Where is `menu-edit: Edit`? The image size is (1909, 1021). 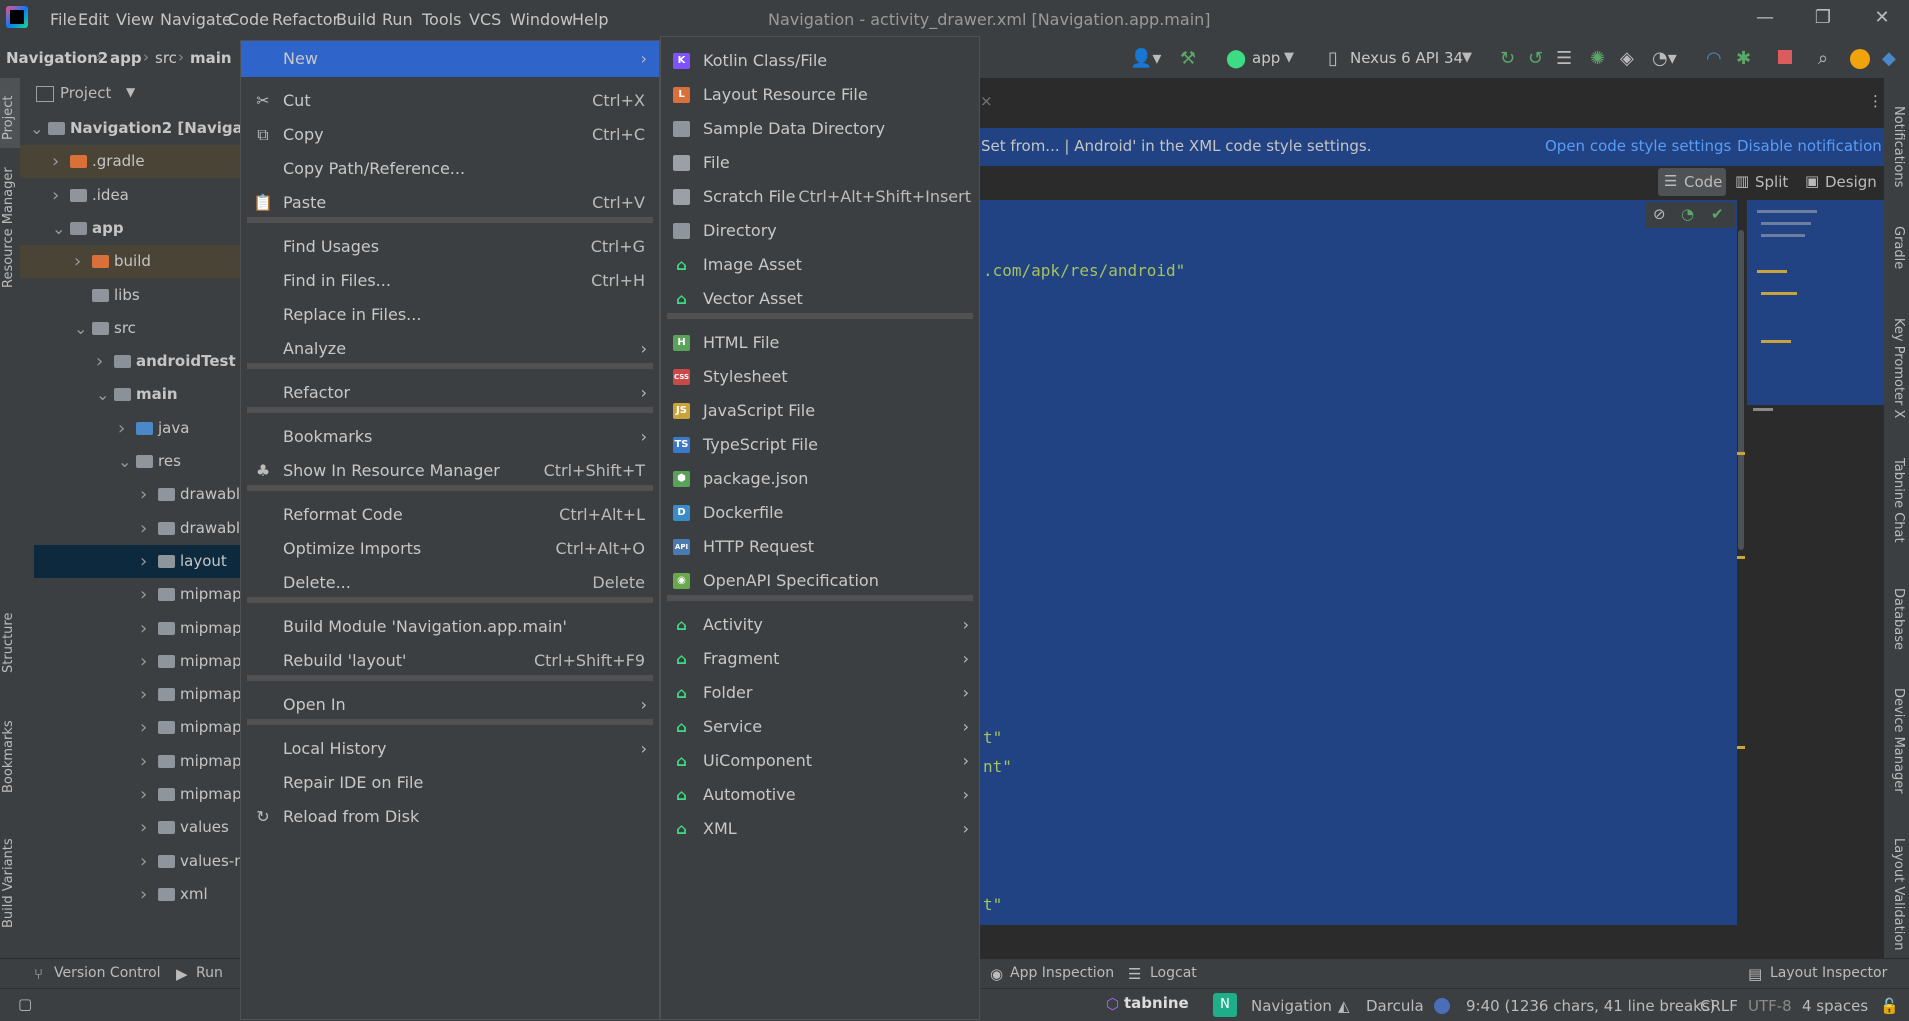
menu-edit: Edit is located at coordinates (93, 19).